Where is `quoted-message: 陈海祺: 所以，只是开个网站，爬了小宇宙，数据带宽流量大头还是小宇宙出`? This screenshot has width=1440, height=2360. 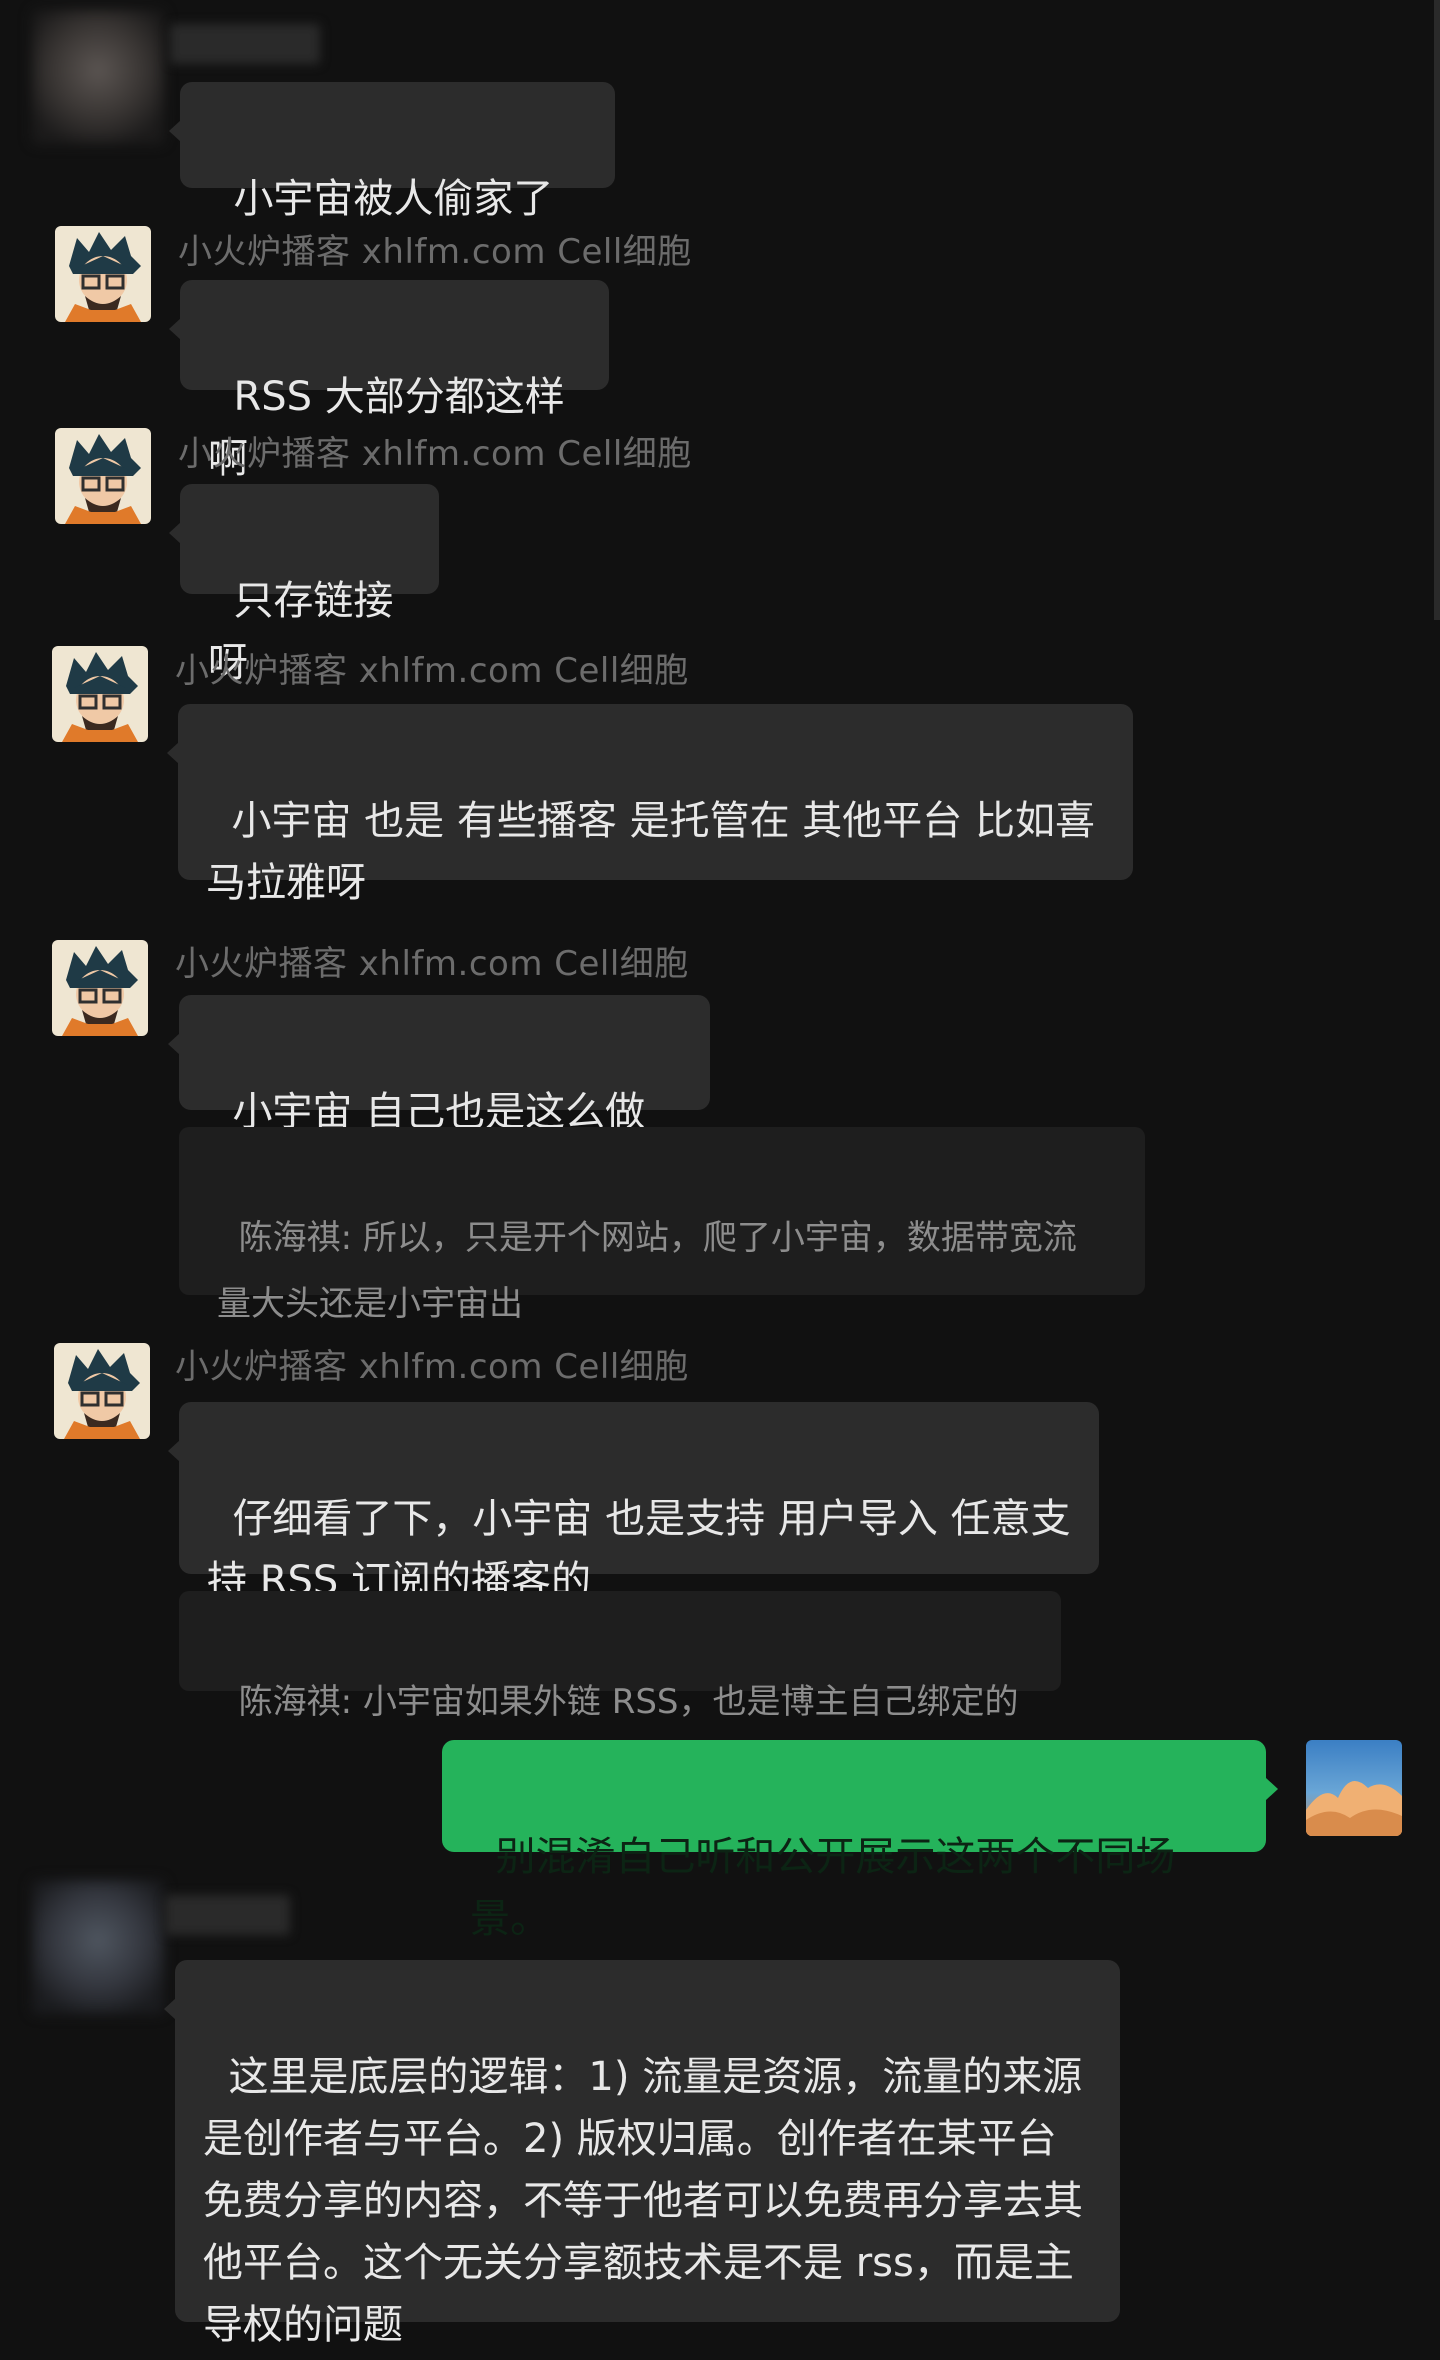 quoted-message: 陈海祺: 所以，只是开个网站，爬了小宇宙，数据带宽流量大头还是小宇宙出 is located at coordinates (662, 1225).